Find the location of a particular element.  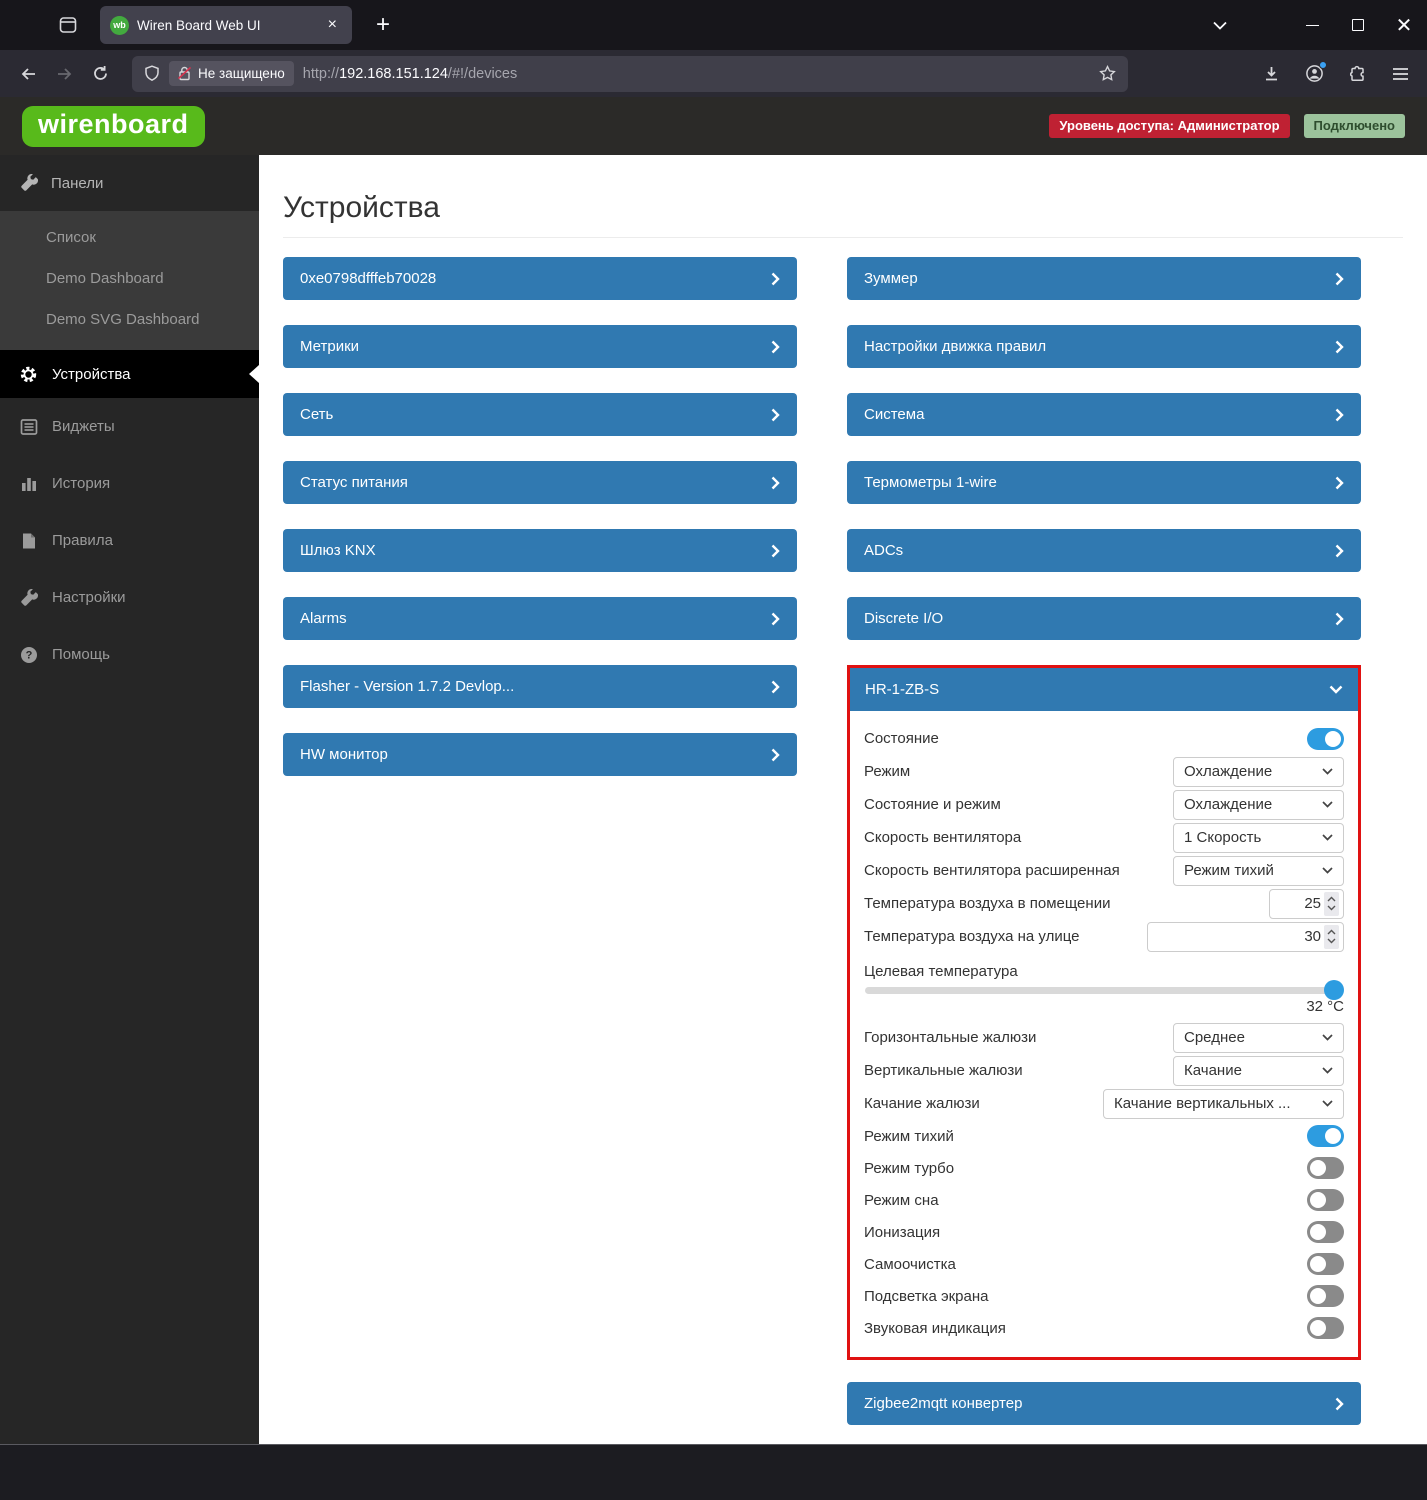

sidebar-subitem-demo-svg-dashboard: Demo SVG Dashboard is located at coordinates (129, 319).